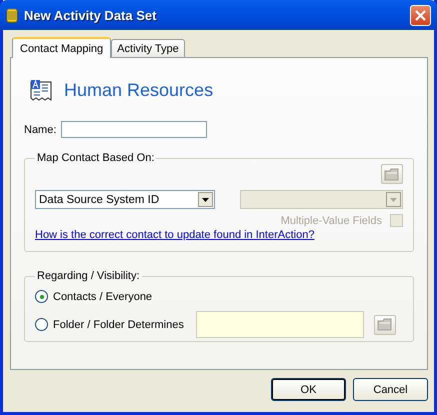 The image size is (437, 415). What do you see at coordinates (308, 389) in the screenshot?
I see `dialog-button: OK` at bounding box center [308, 389].